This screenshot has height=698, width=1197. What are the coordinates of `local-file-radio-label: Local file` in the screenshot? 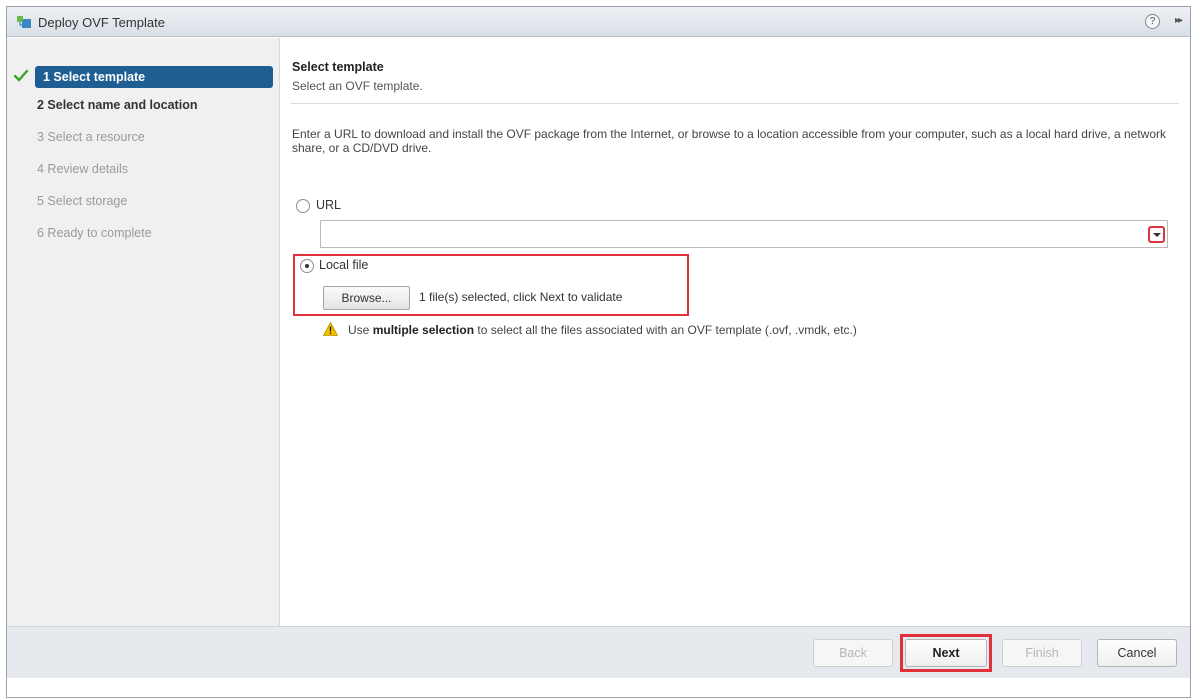 It's located at (343, 265).